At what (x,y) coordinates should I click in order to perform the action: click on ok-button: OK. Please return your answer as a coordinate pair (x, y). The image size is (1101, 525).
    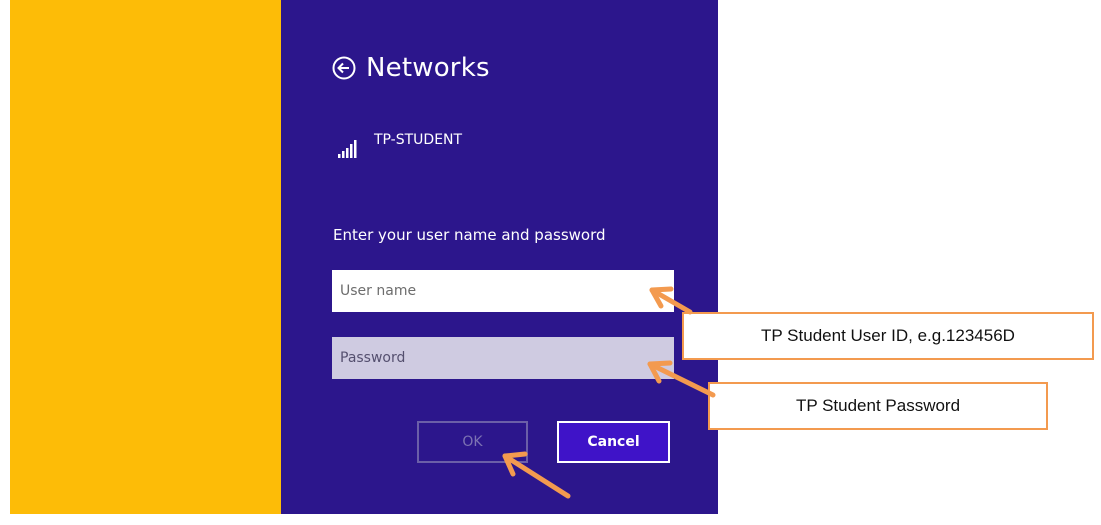
    Looking at the image, I should click on (472, 442).